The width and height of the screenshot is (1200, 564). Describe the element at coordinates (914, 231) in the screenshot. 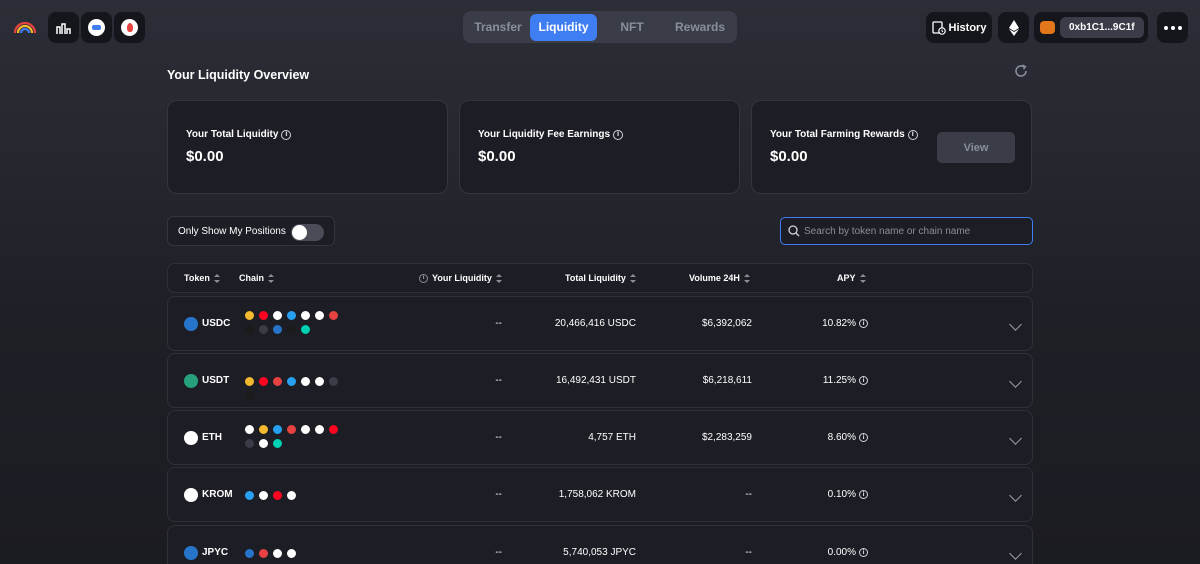

I see `search-input` at that location.